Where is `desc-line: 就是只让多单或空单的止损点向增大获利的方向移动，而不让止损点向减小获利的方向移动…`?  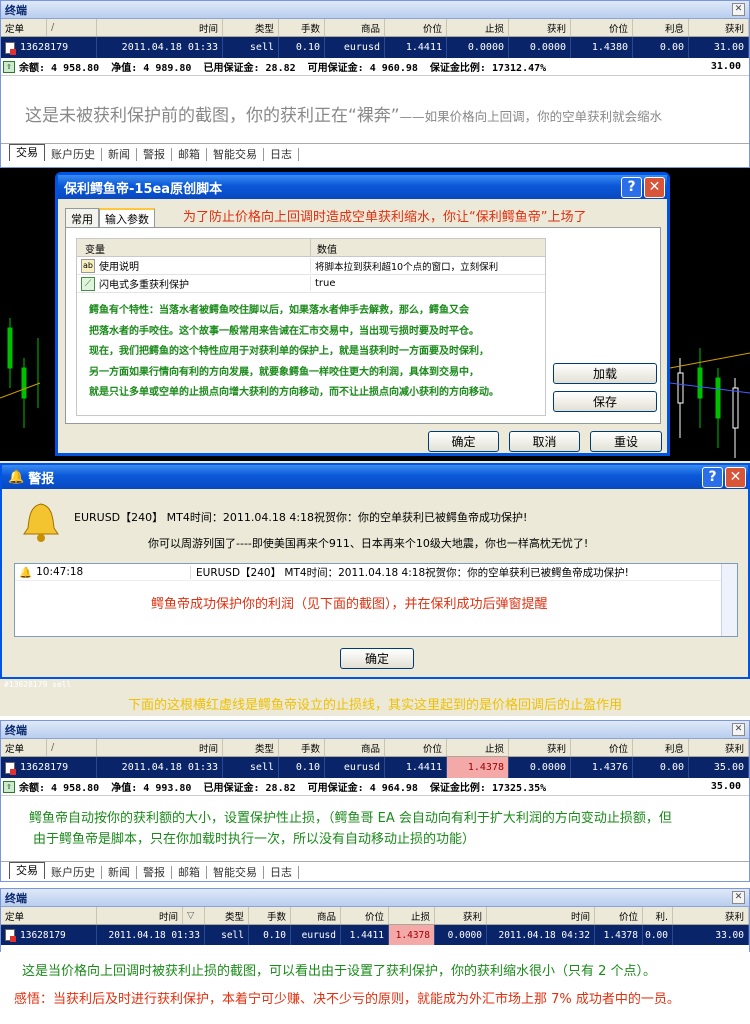
desc-line: 就是只让多单或空单的止损点向增大获利的方向移动，而不让止损点向减小获利的方向移动… is located at coordinates (294, 392).